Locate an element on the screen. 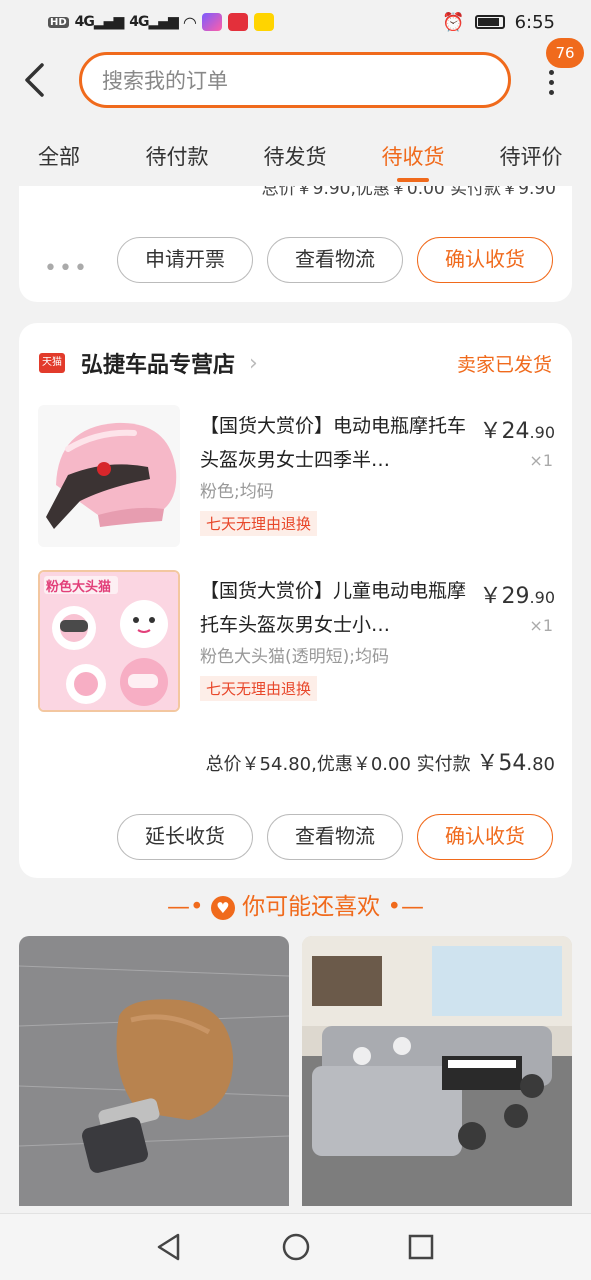 The height and width of the screenshot is (1280, 591). wifi-icon: ◠ is located at coordinates (190, 22).